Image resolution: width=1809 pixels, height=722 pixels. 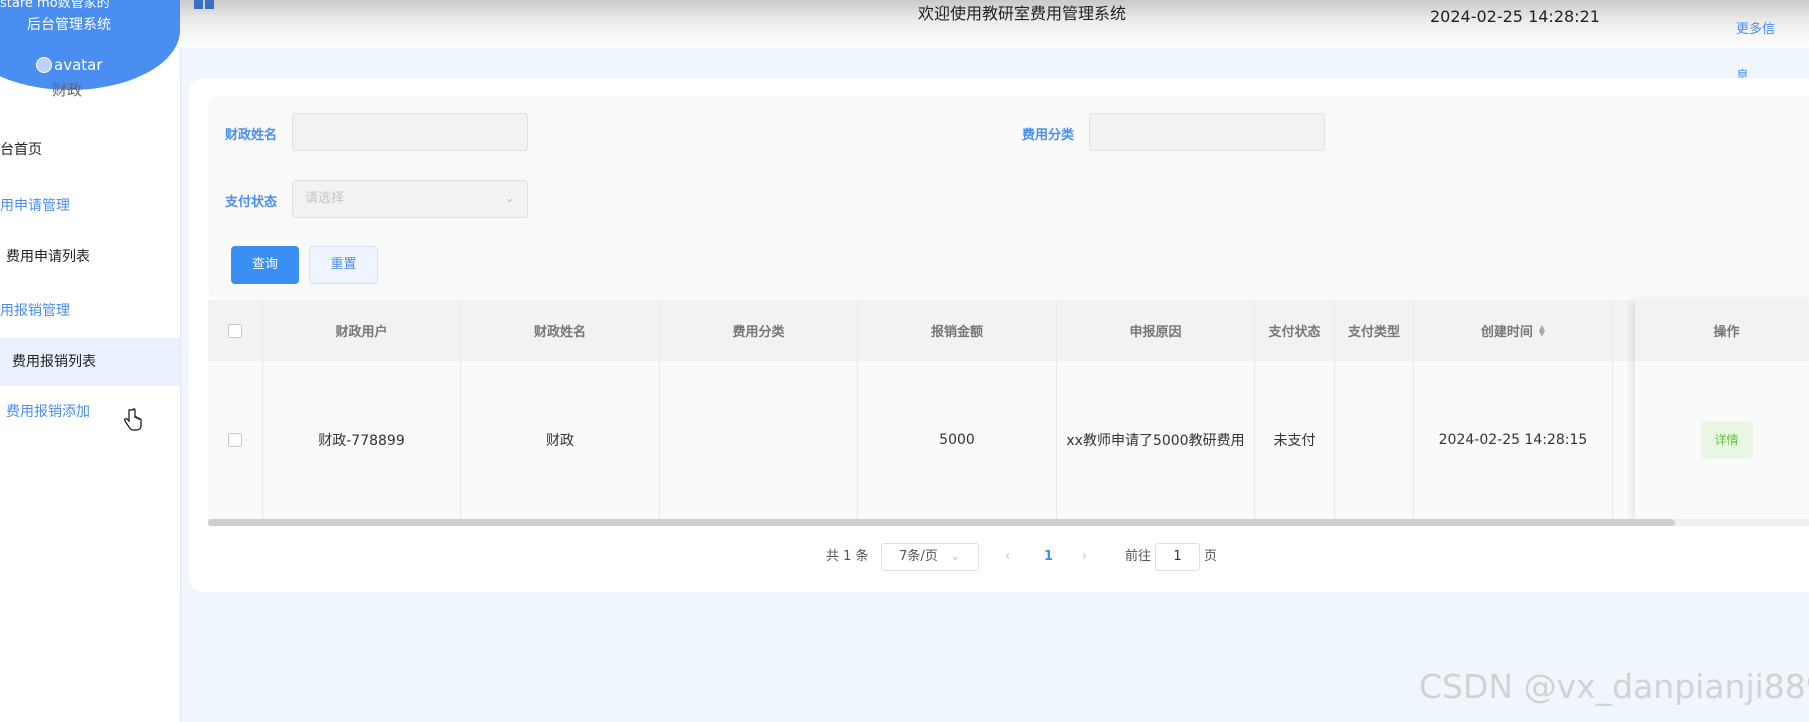 What do you see at coordinates (1022, 13) in the screenshot?
I see `page-title: 欢迎使用教研室费用管理系统` at bounding box center [1022, 13].